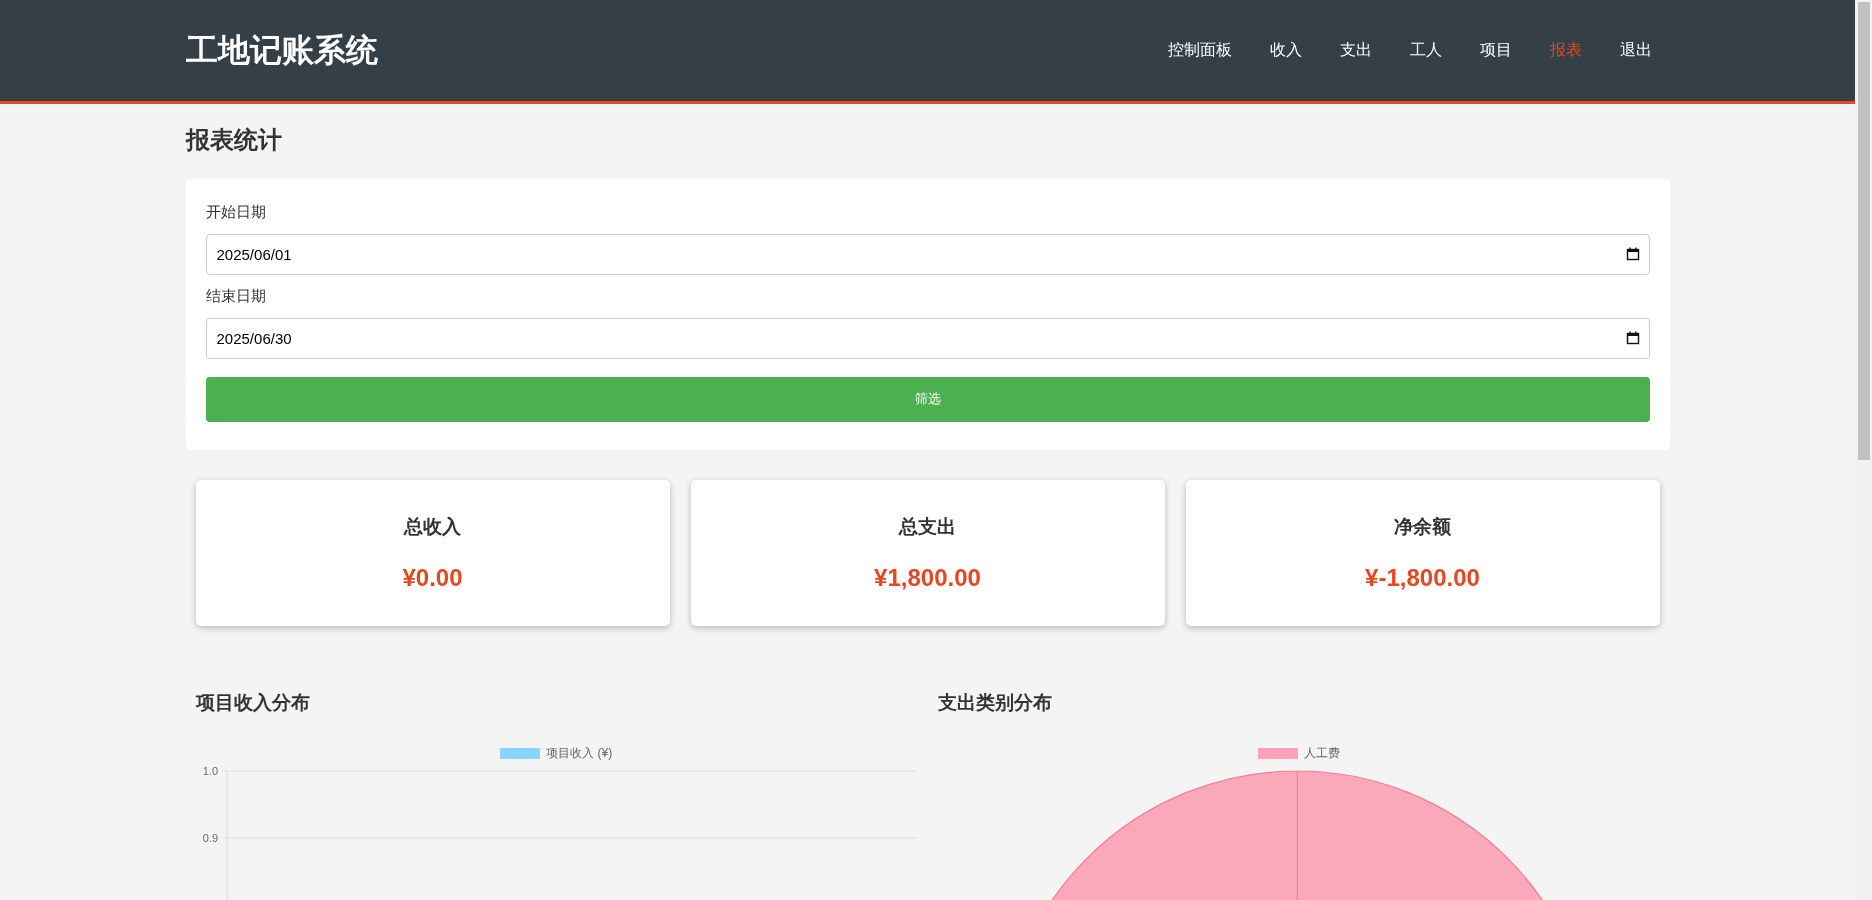 The image size is (1872, 900). Describe the element at coordinates (1864, 231) in the screenshot. I see `scrollbar-thumb` at that location.